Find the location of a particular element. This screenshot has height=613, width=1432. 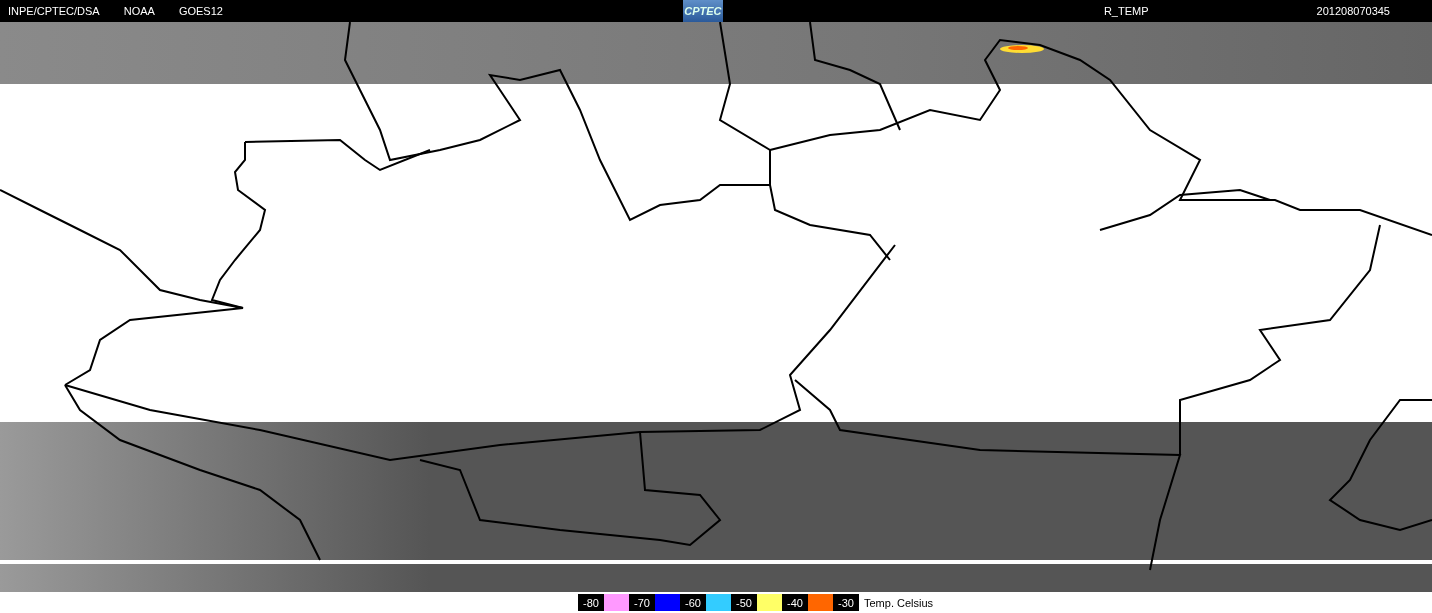

timestamp: 201208070345 is located at coordinates (1353, 11).